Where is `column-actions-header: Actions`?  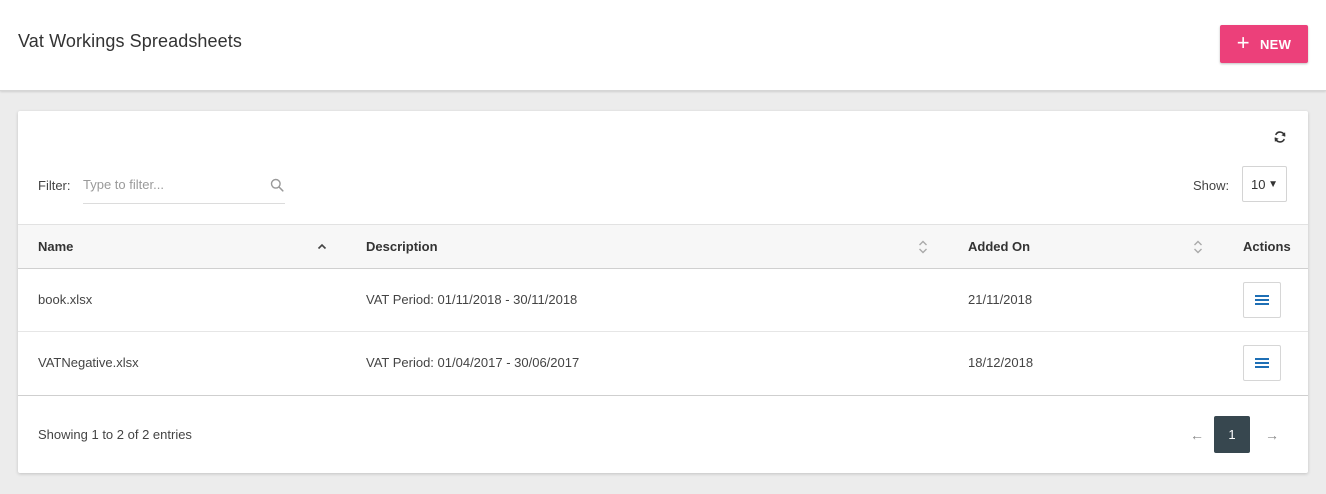 column-actions-header: Actions is located at coordinates (1267, 246).